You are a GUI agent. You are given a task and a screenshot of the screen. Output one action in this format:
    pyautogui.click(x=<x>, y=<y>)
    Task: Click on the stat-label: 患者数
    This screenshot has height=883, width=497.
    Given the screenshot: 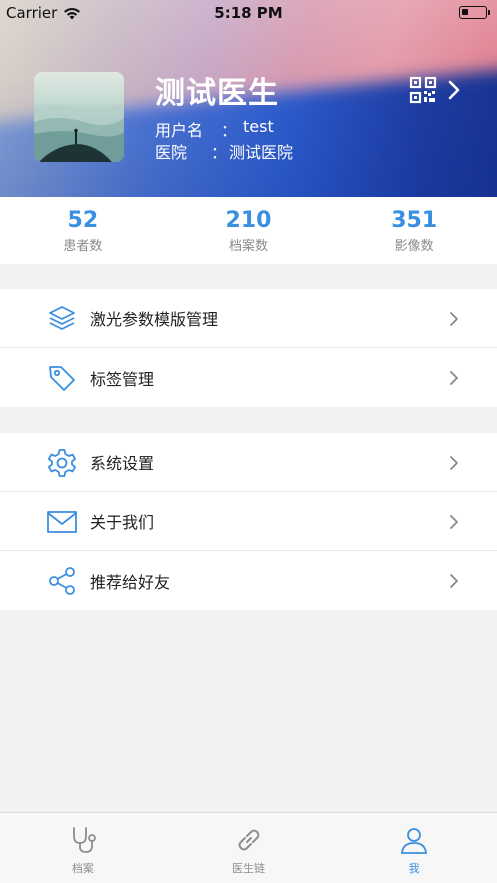 What is the action you would take?
    pyautogui.click(x=83, y=246)
    